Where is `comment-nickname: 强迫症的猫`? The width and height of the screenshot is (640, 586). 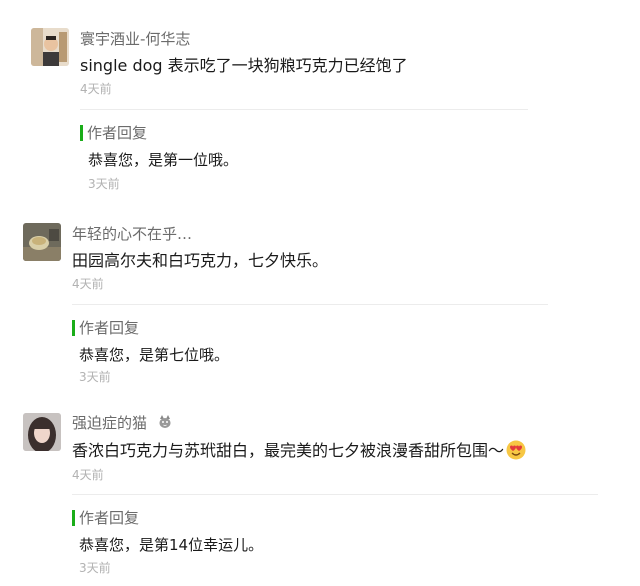
comment-nickname: 强迫症的猫 is located at coordinates (122, 423).